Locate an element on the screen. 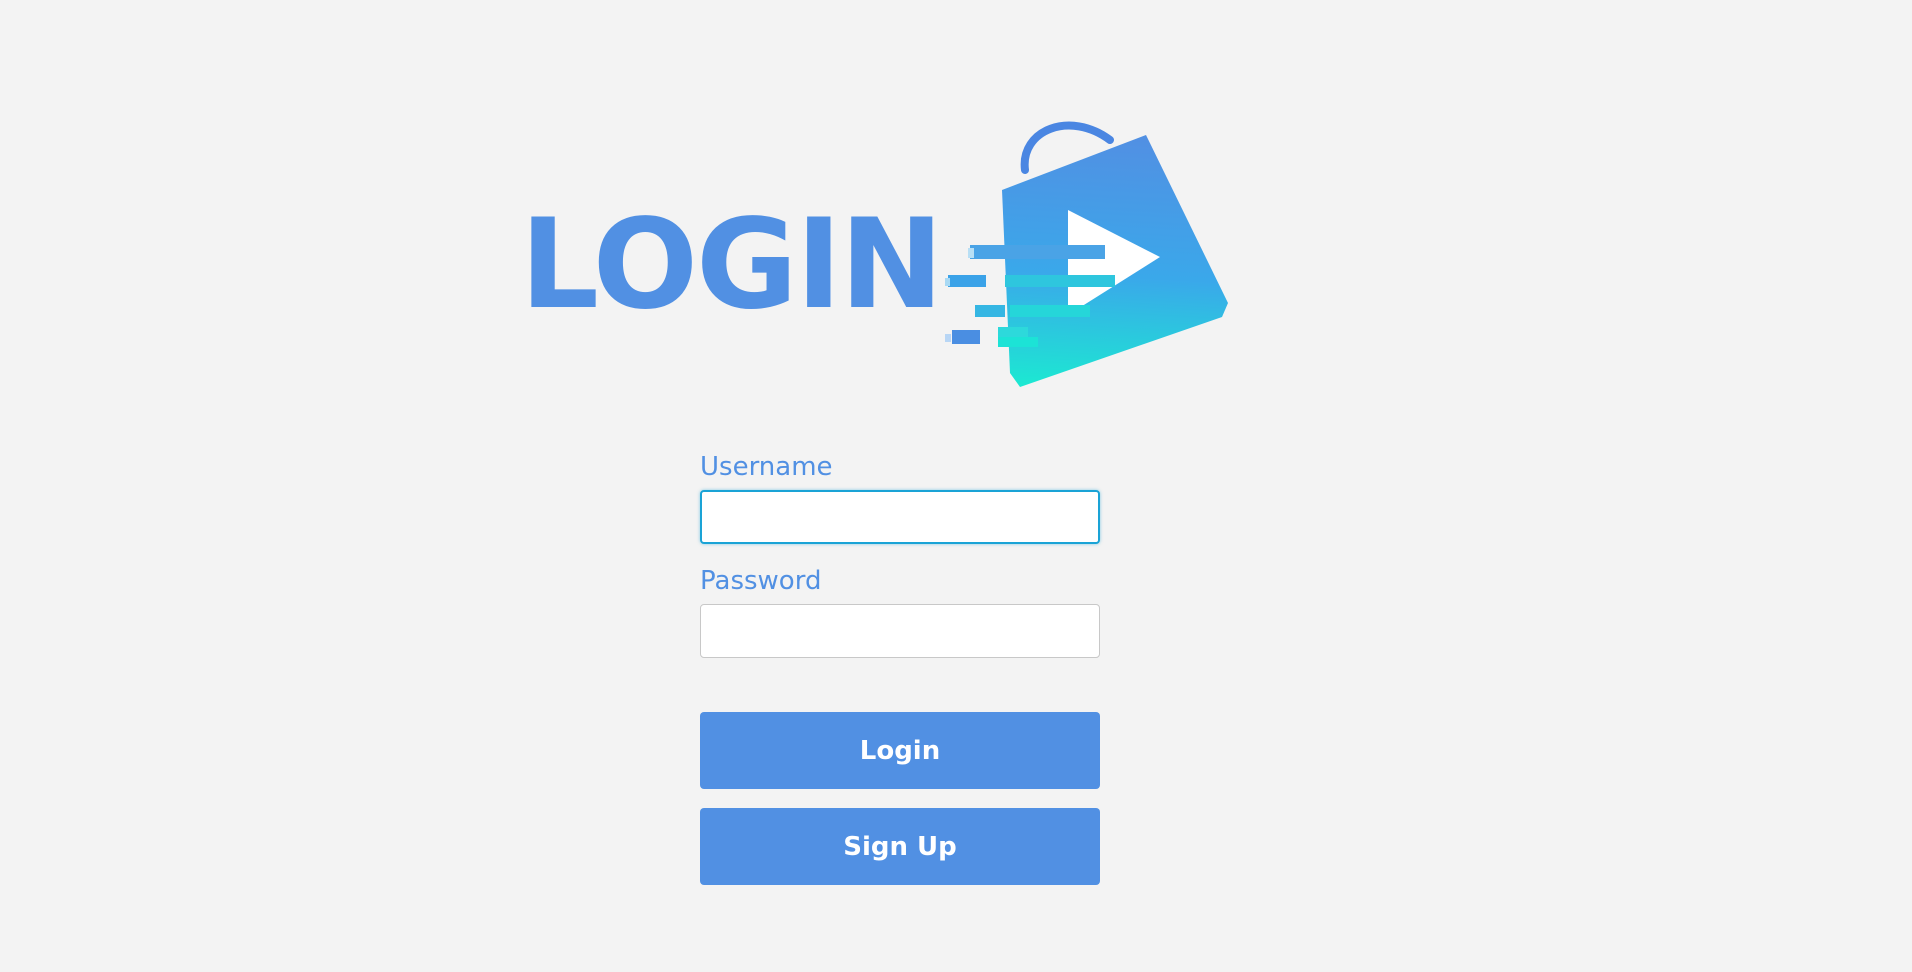  login-button: Login is located at coordinates (900, 750).